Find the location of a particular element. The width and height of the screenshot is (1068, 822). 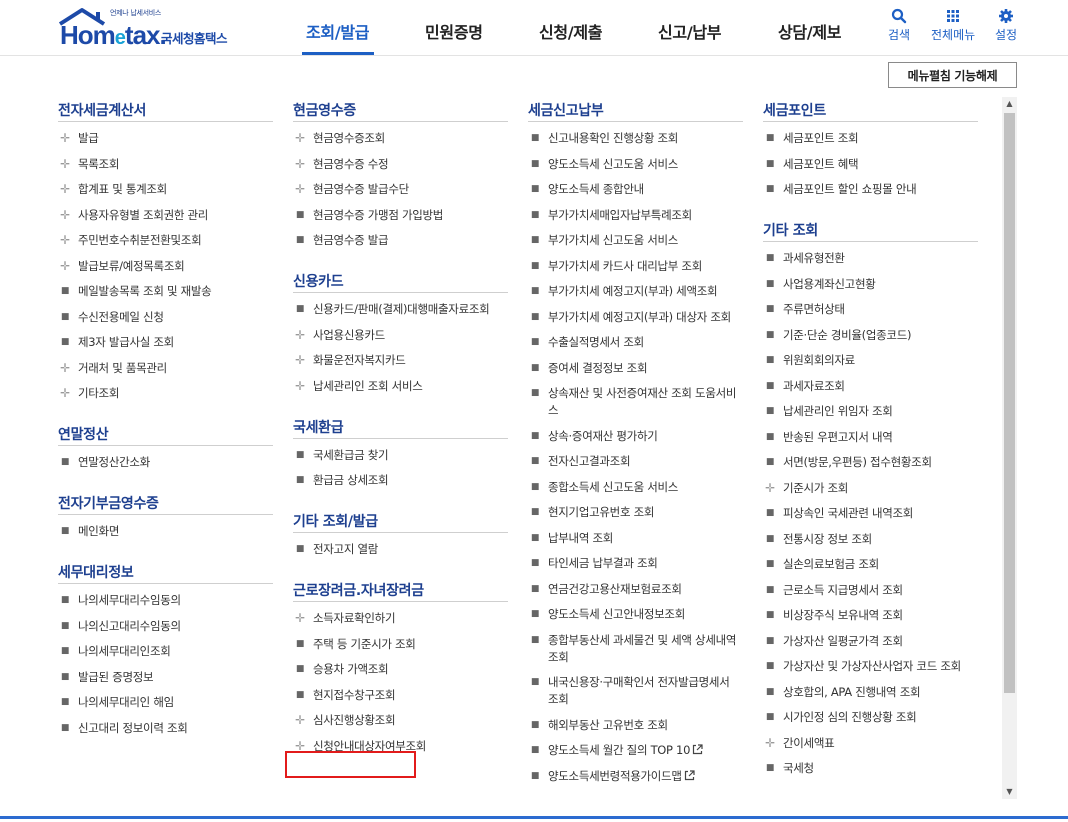

menu-section-title: 전자세금계산서 is located at coordinates (165, 109).